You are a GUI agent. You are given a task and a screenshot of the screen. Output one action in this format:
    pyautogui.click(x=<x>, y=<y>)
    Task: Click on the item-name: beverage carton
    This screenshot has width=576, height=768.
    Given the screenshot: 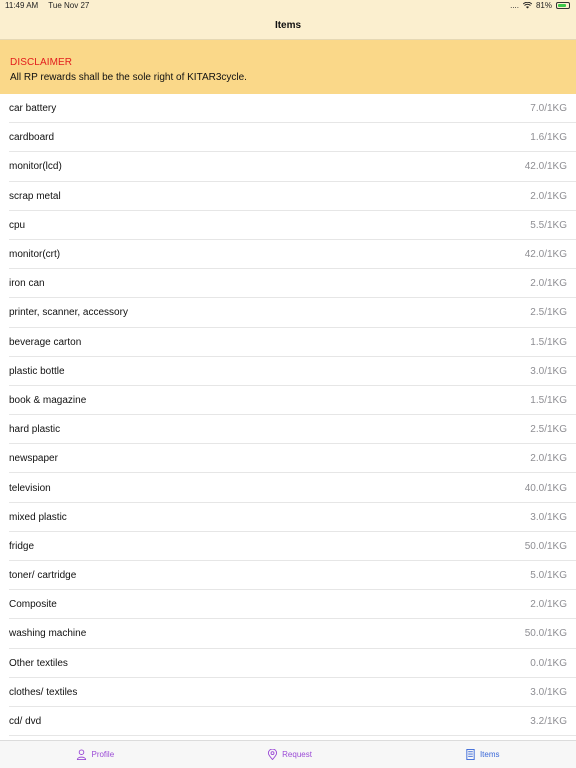 What is the action you would take?
    pyautogui.click(x=45, y=342)
    